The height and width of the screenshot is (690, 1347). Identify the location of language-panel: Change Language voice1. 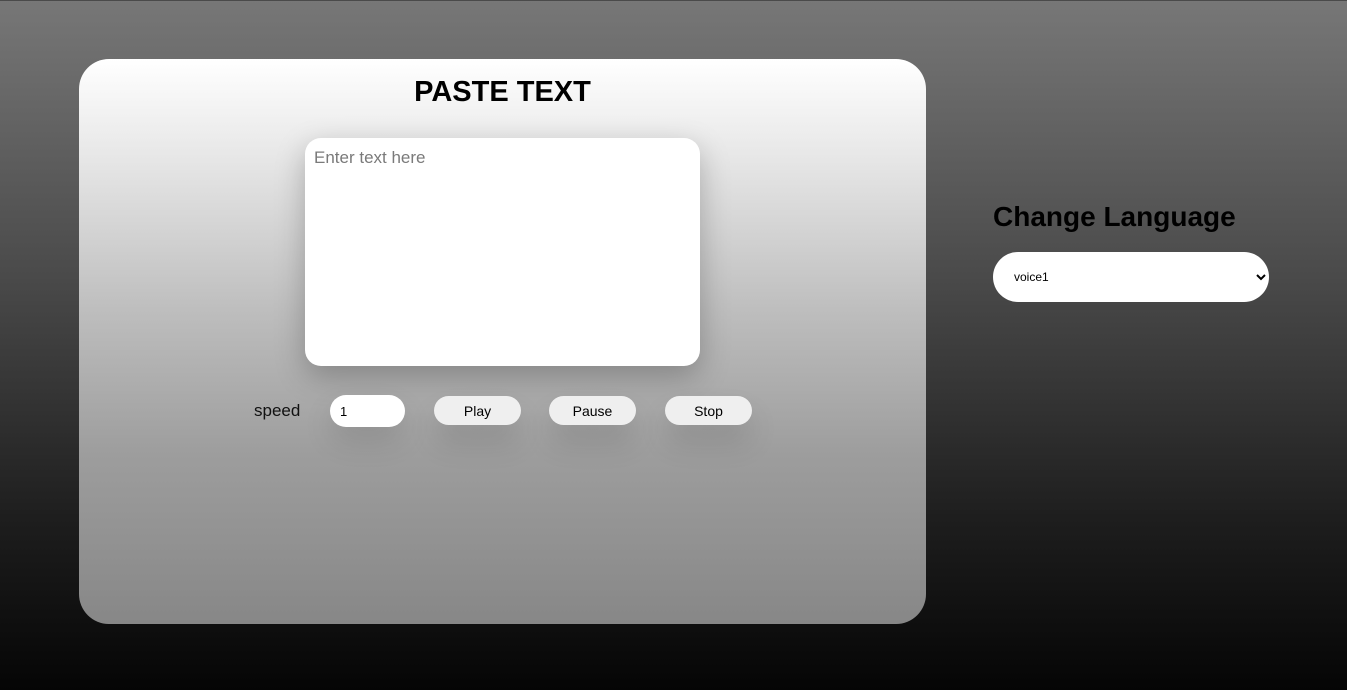
(1133, 250).